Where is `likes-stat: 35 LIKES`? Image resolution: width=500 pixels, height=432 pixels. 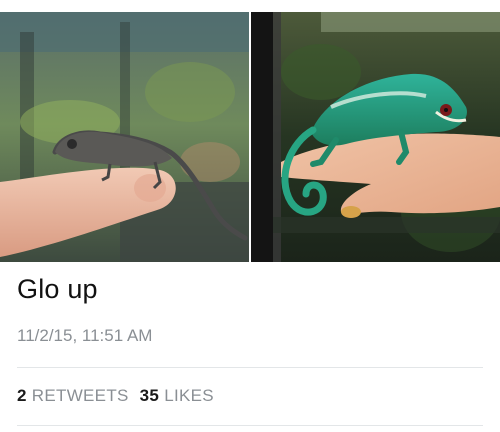
likes-stat: 35 LIKES is located at coordinates (177, 395).